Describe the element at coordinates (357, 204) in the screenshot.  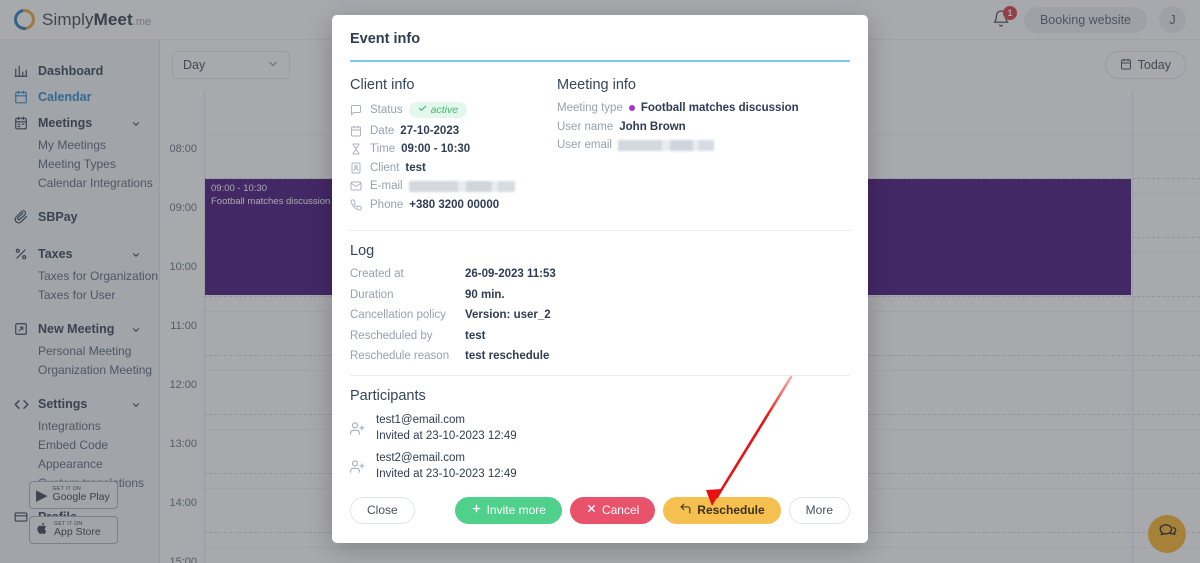
I see `phone-icon` at that location.